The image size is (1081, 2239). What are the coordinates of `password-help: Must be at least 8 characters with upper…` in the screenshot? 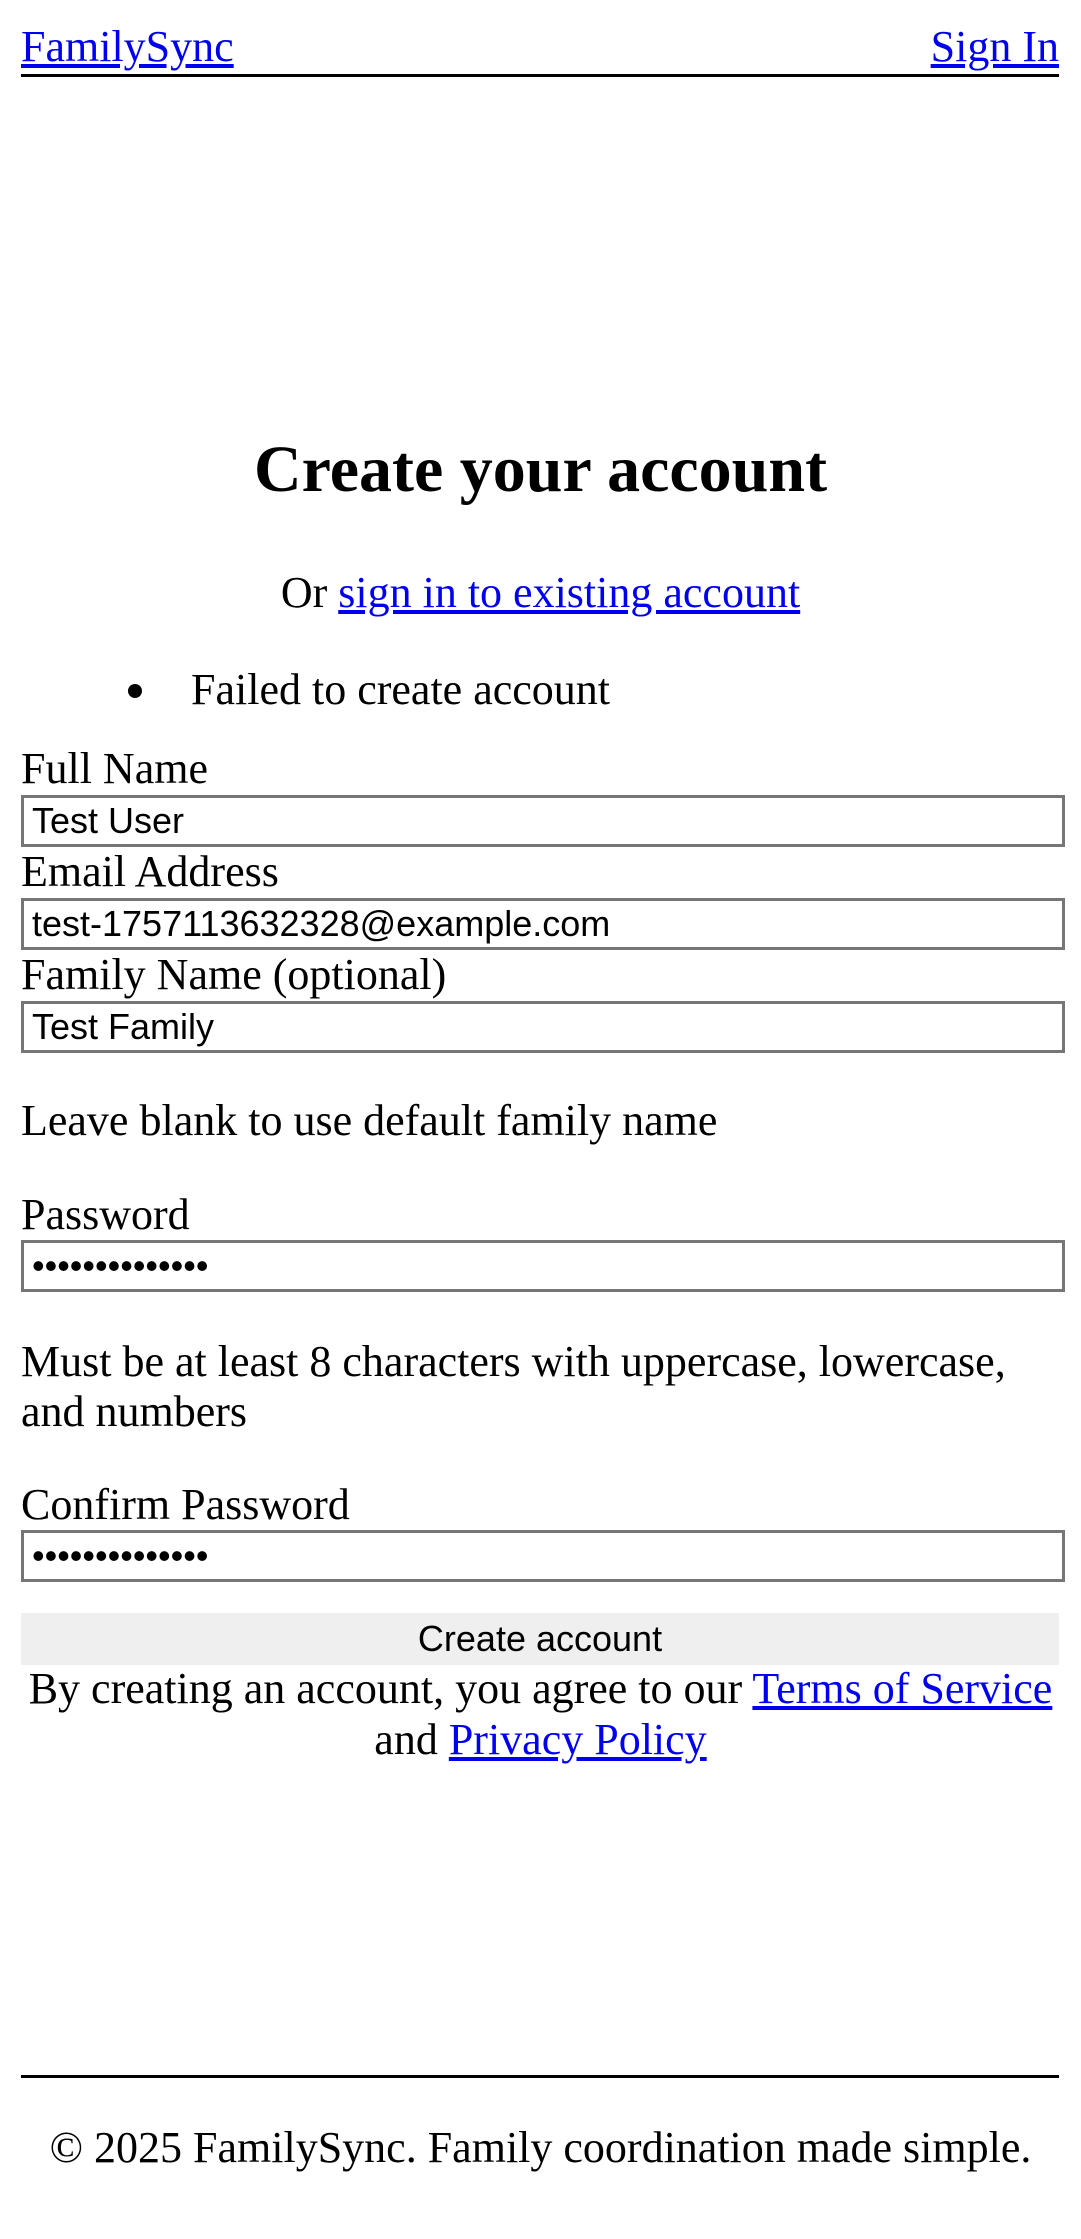 It's located at (513, 1386).